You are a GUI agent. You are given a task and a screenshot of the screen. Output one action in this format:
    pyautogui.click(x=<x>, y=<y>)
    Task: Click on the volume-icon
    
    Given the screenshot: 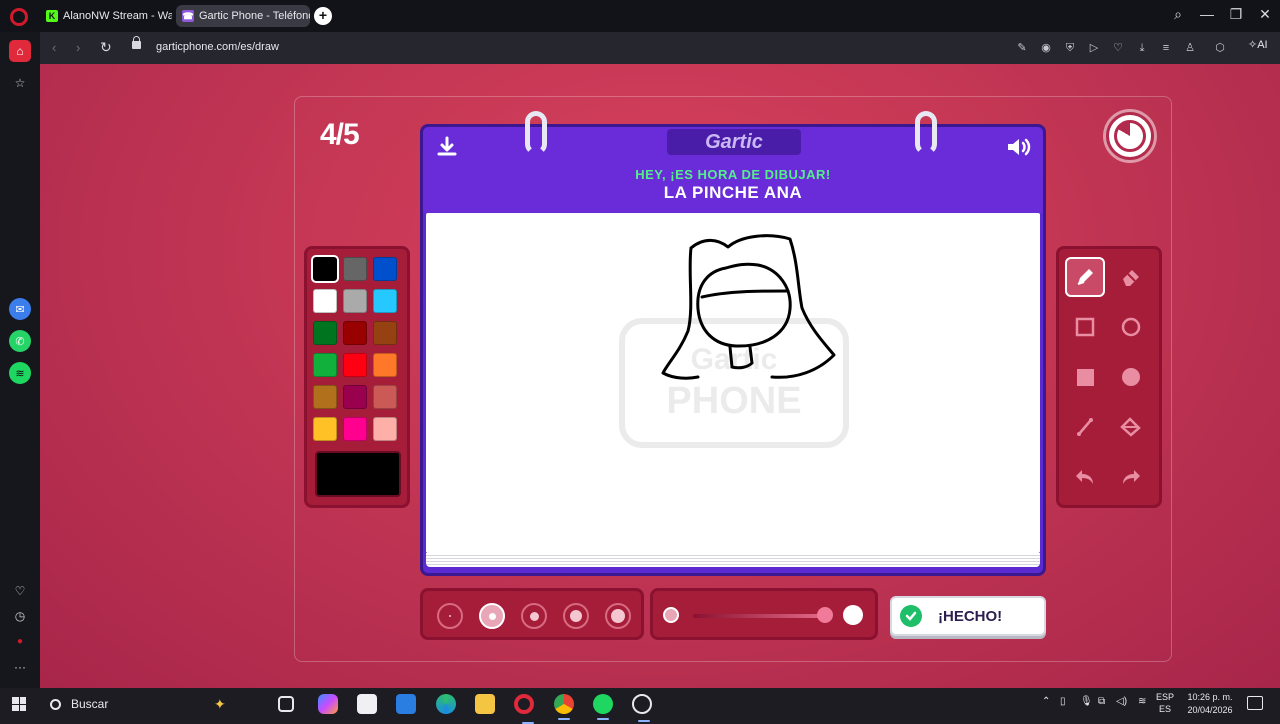 What is the action you would take?
    pyautogui.click(x=1019, y=147)
    